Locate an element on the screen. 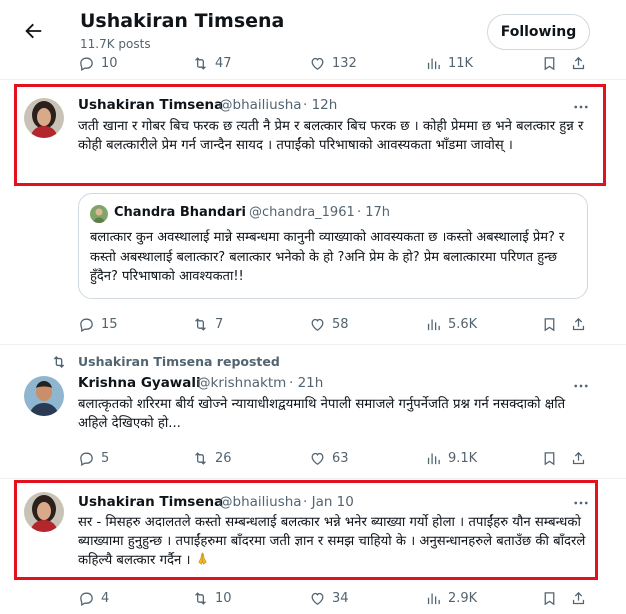 Image resolution: width=626 pixels, height=614 pixels. tweet-time: · 21h is located at coordinates (306, 383).